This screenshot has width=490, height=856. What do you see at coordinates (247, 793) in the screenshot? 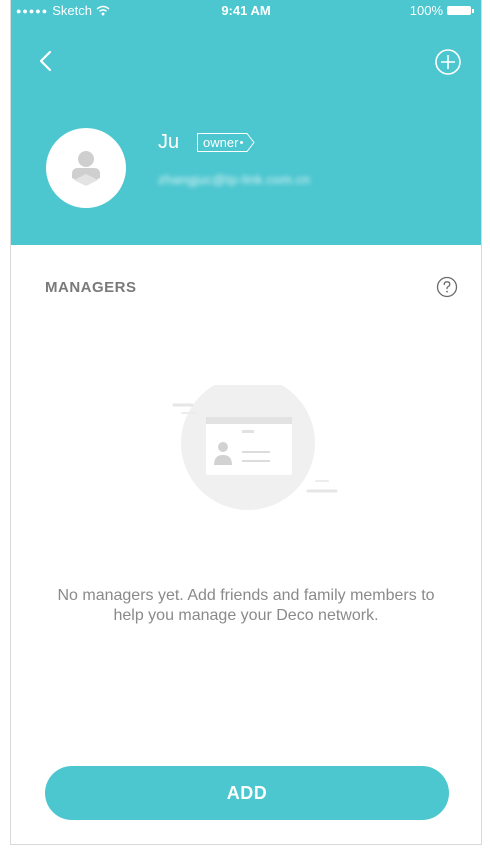
I see `add-manager-button: ADD` at bounding box center [247, 793].